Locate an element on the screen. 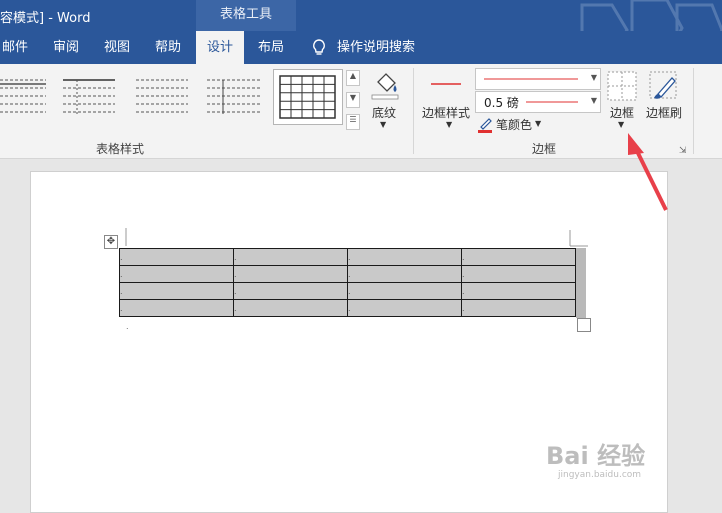 This screenshot has width=722, height=513. border-styles-icon is located at coordinates (446, 84).